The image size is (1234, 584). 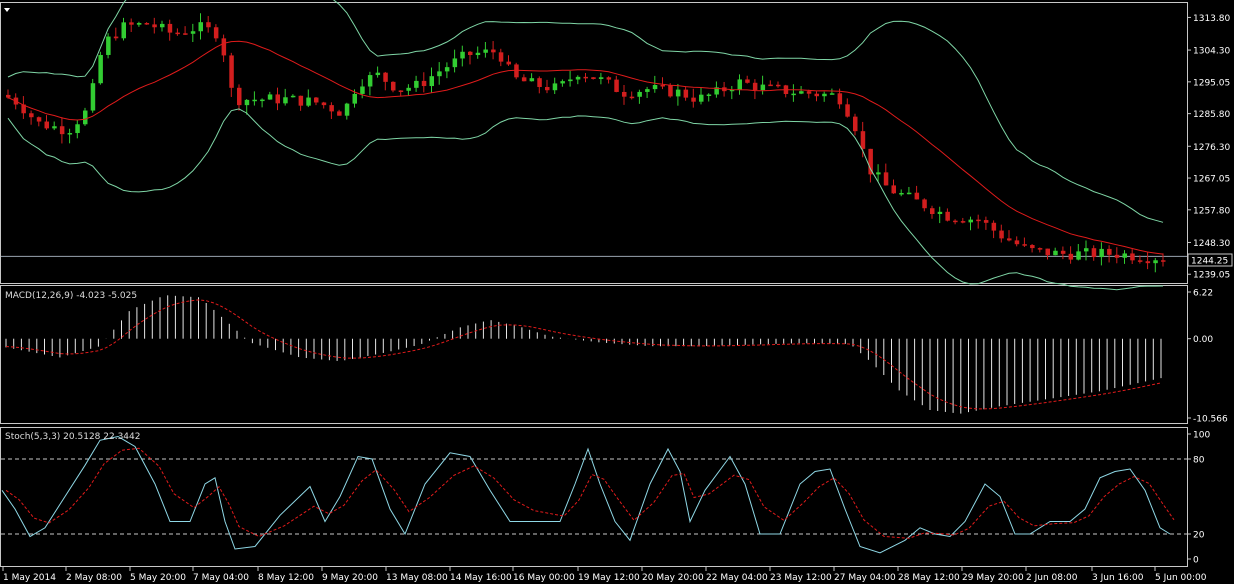 I want to click on stoch-tick-label: 0, so click(x=1196, y=561).